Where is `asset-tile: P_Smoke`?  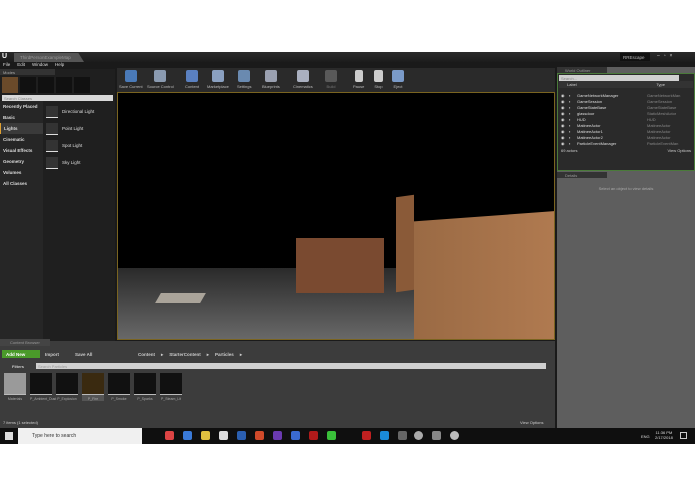
asset-tile: P_Smoke is located at coordinates (119, 387).